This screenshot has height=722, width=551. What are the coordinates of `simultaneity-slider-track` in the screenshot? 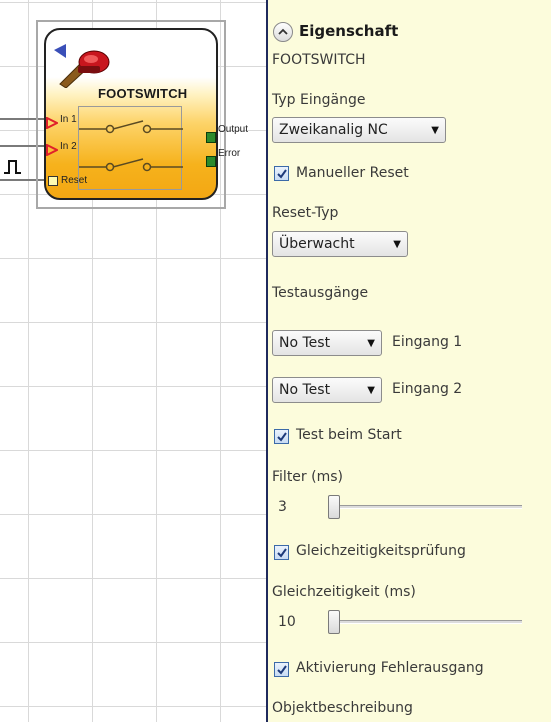 It's located at (425, 622).